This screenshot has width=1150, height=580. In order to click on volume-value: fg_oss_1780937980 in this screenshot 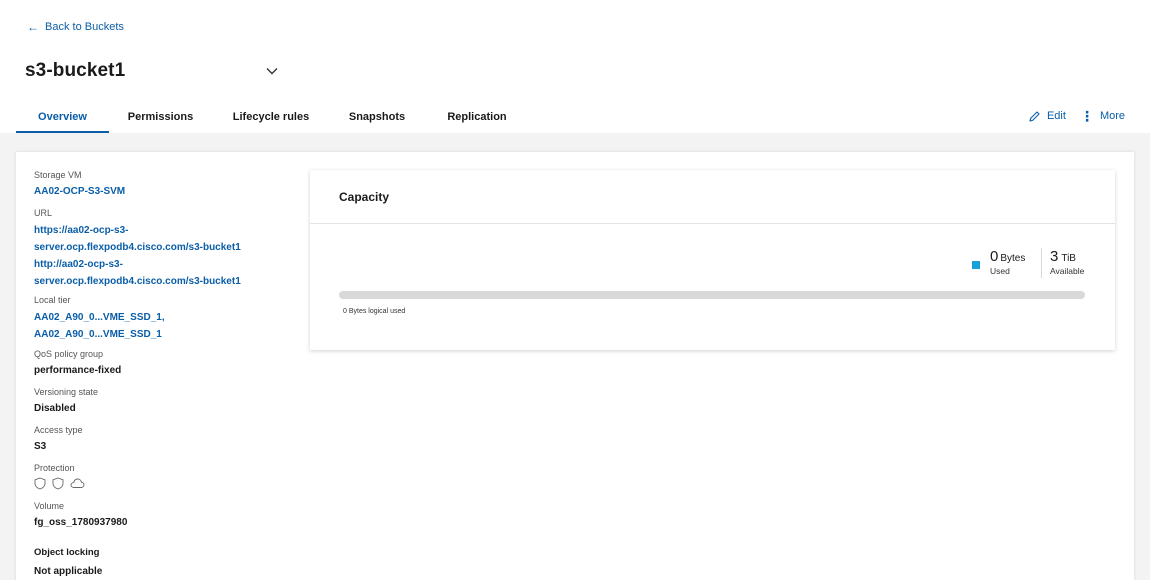, I will do `click(81, 522)`.